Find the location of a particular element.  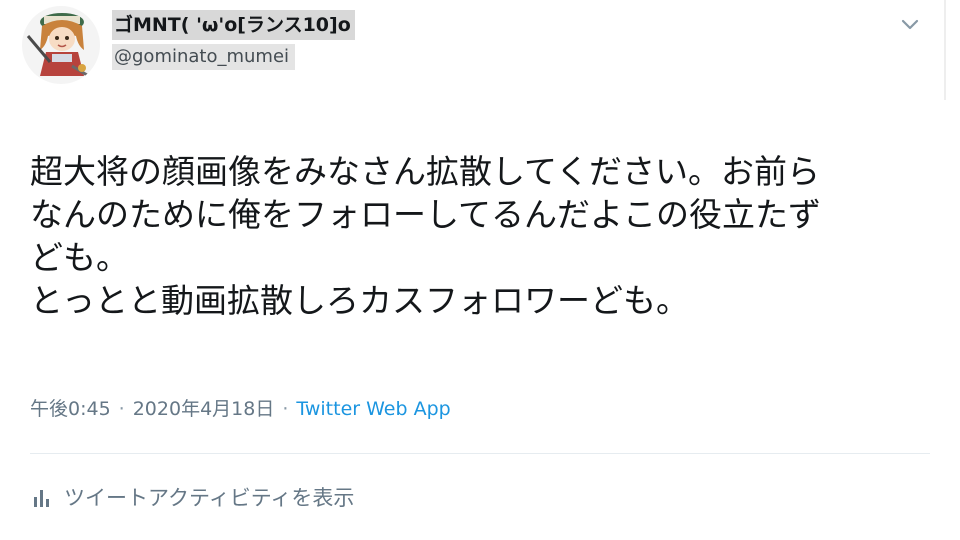

tweet-text-line: 超大将の顔画像をみなさん拡散してください。お前ら is located at coordinates (425, 171).